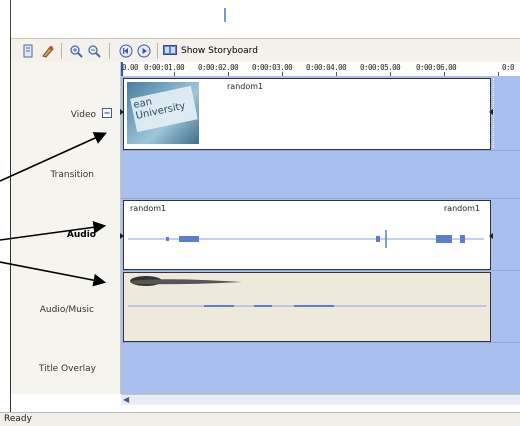 The width and height of the screenshot is (520, 426). What do you see at coordinates (260, 419) in the screenshot?
I see `status-bar: Ready` at bounding box center [260, 419].